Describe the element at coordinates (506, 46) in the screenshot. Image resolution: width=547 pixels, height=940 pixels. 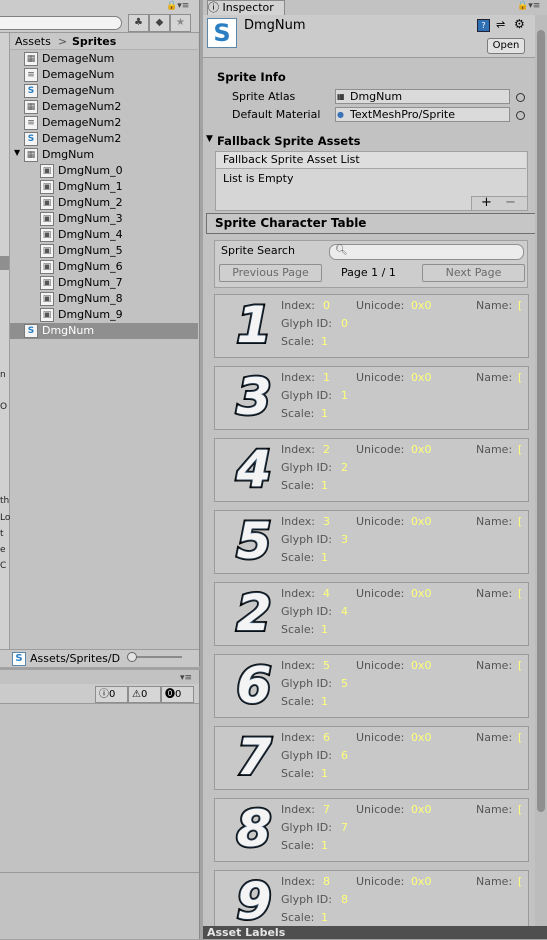
I see `open-button: Open` at that location.